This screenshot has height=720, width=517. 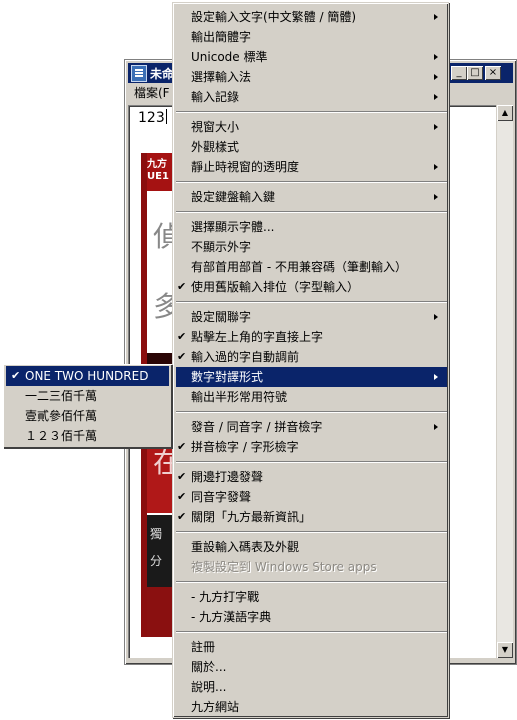 What do you see at coordinates (152, 93) in the screenshot?
I see `menu-file: 檔案(F` at bounding box center [152, 93].